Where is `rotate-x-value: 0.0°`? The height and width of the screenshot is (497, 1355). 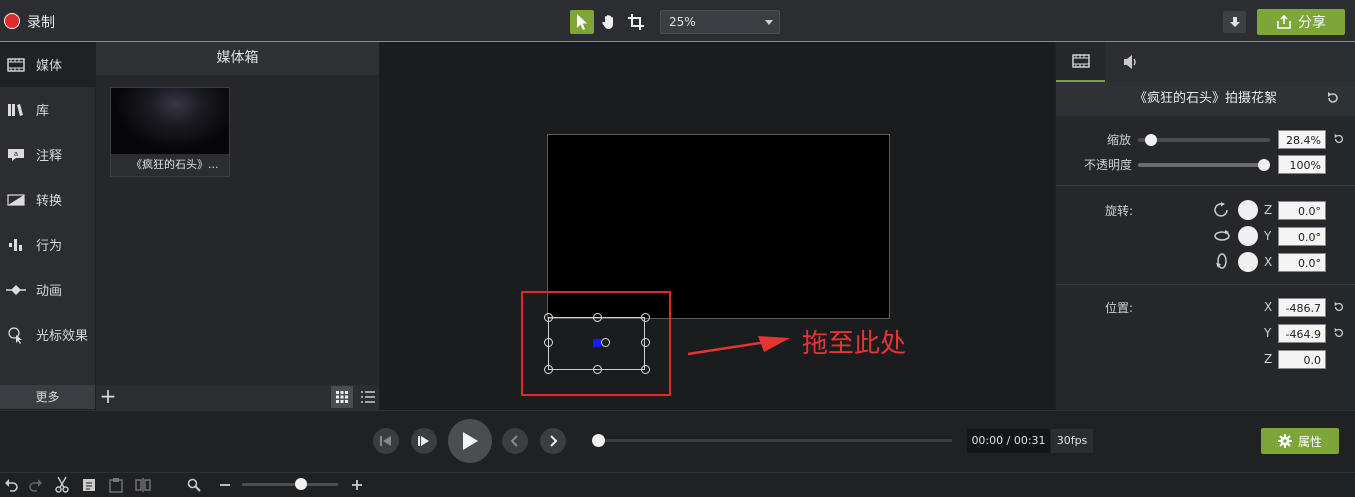
rotate-x-value: 0.0° is located at coordinates (1302, 262).